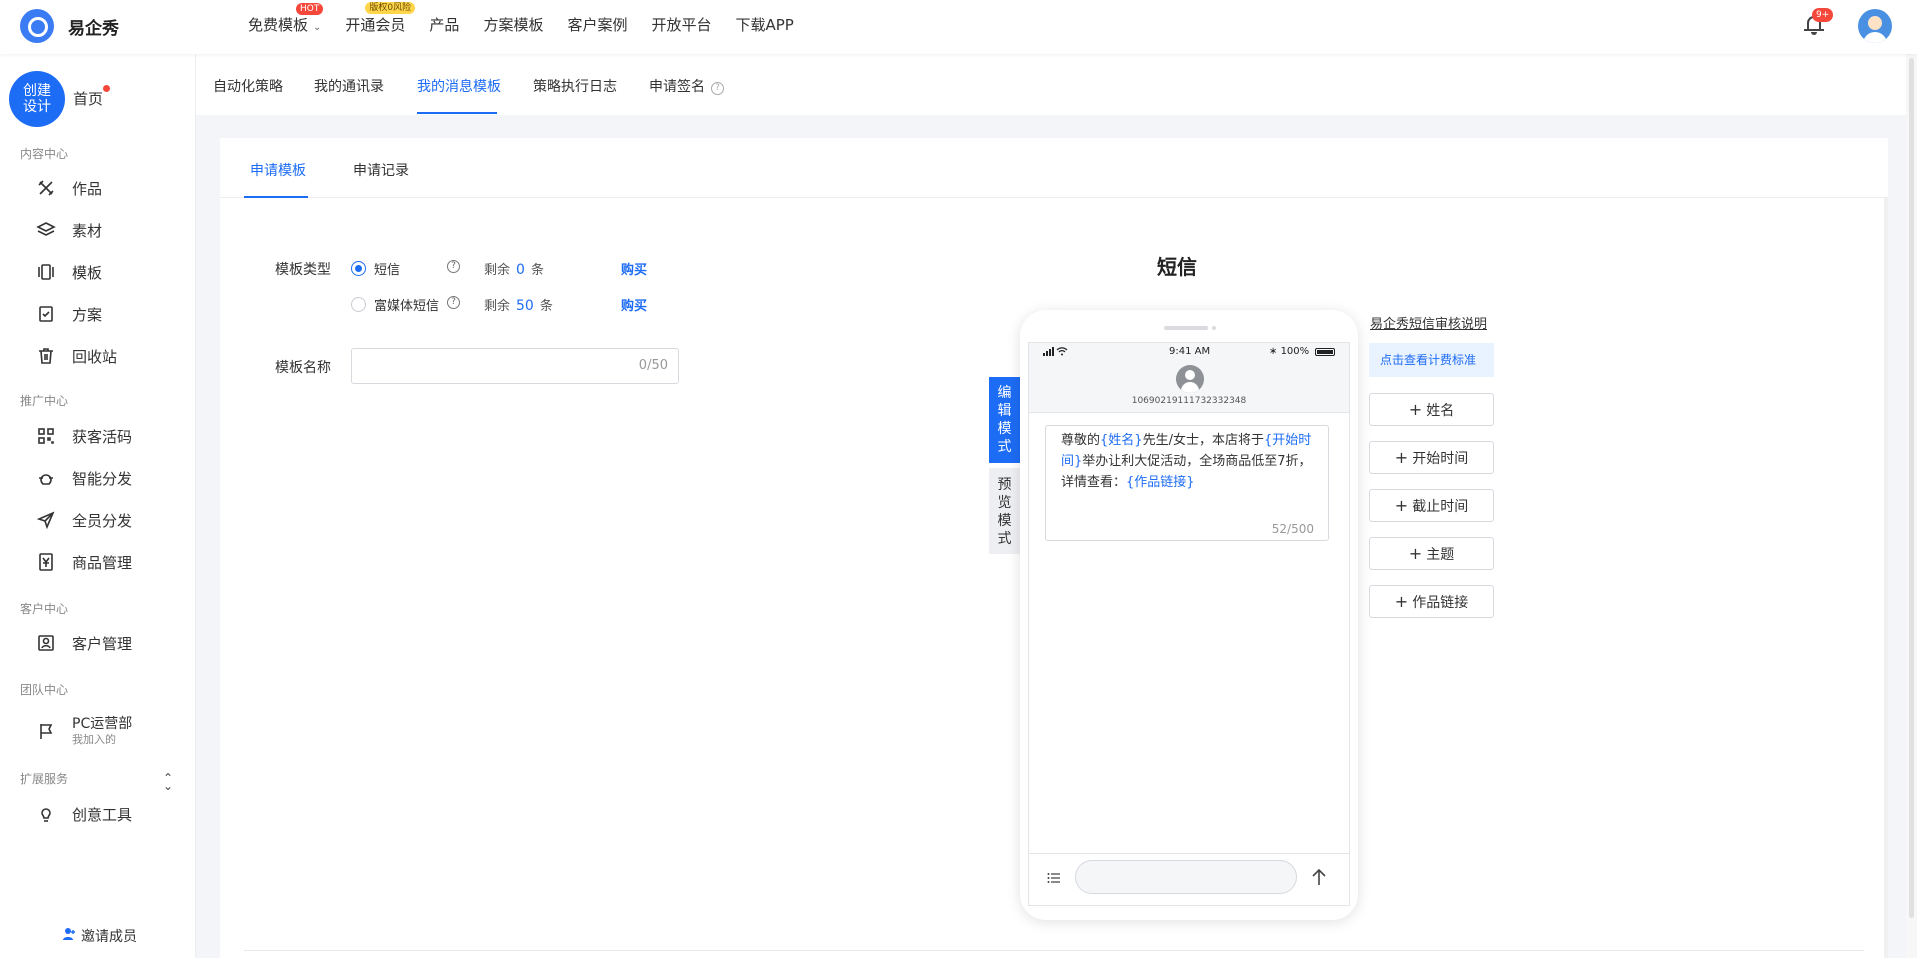 This screenshot has width=1917, height=958. What do you see at coordinates (46, 356) in the screenshot?
I see `trash-icon` at bounding box center [46, 356].